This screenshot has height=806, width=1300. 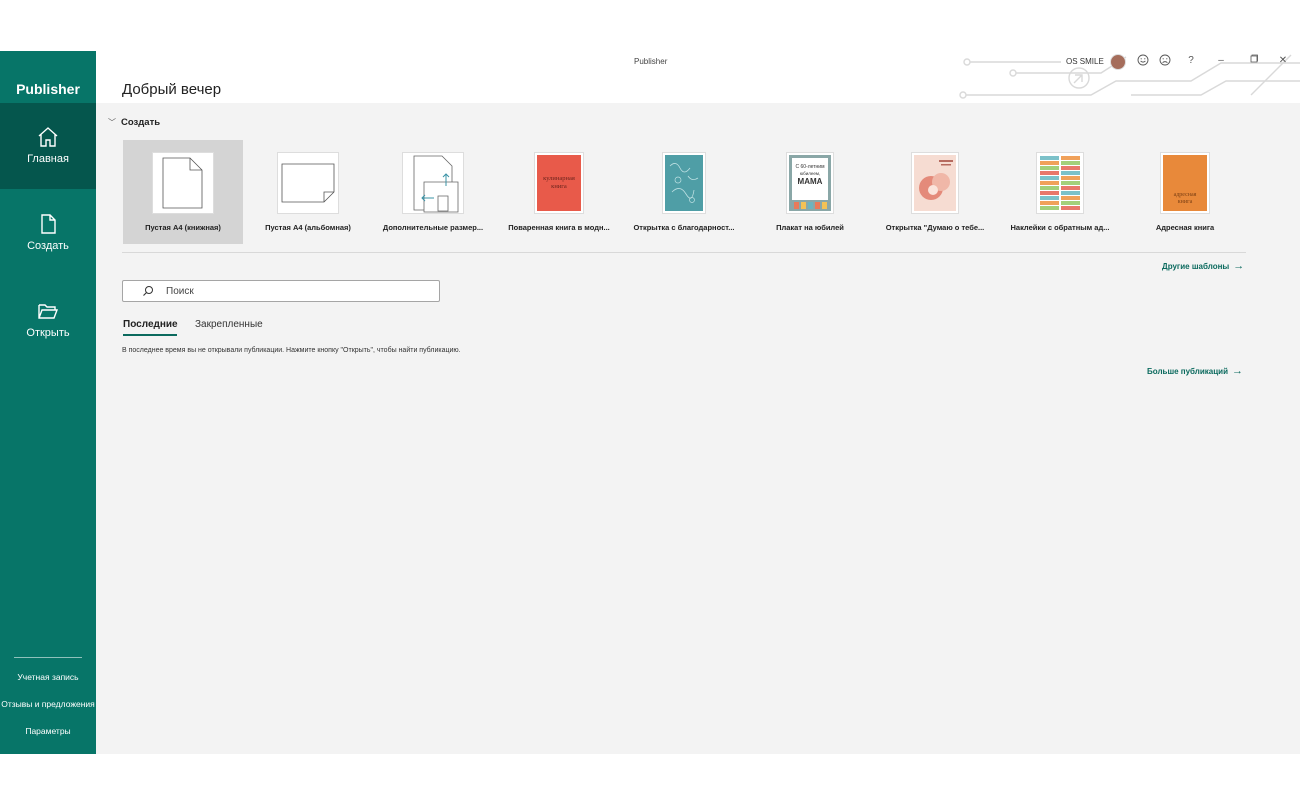 I want to click on nav-home: Главная, so click(x=48, y=146).